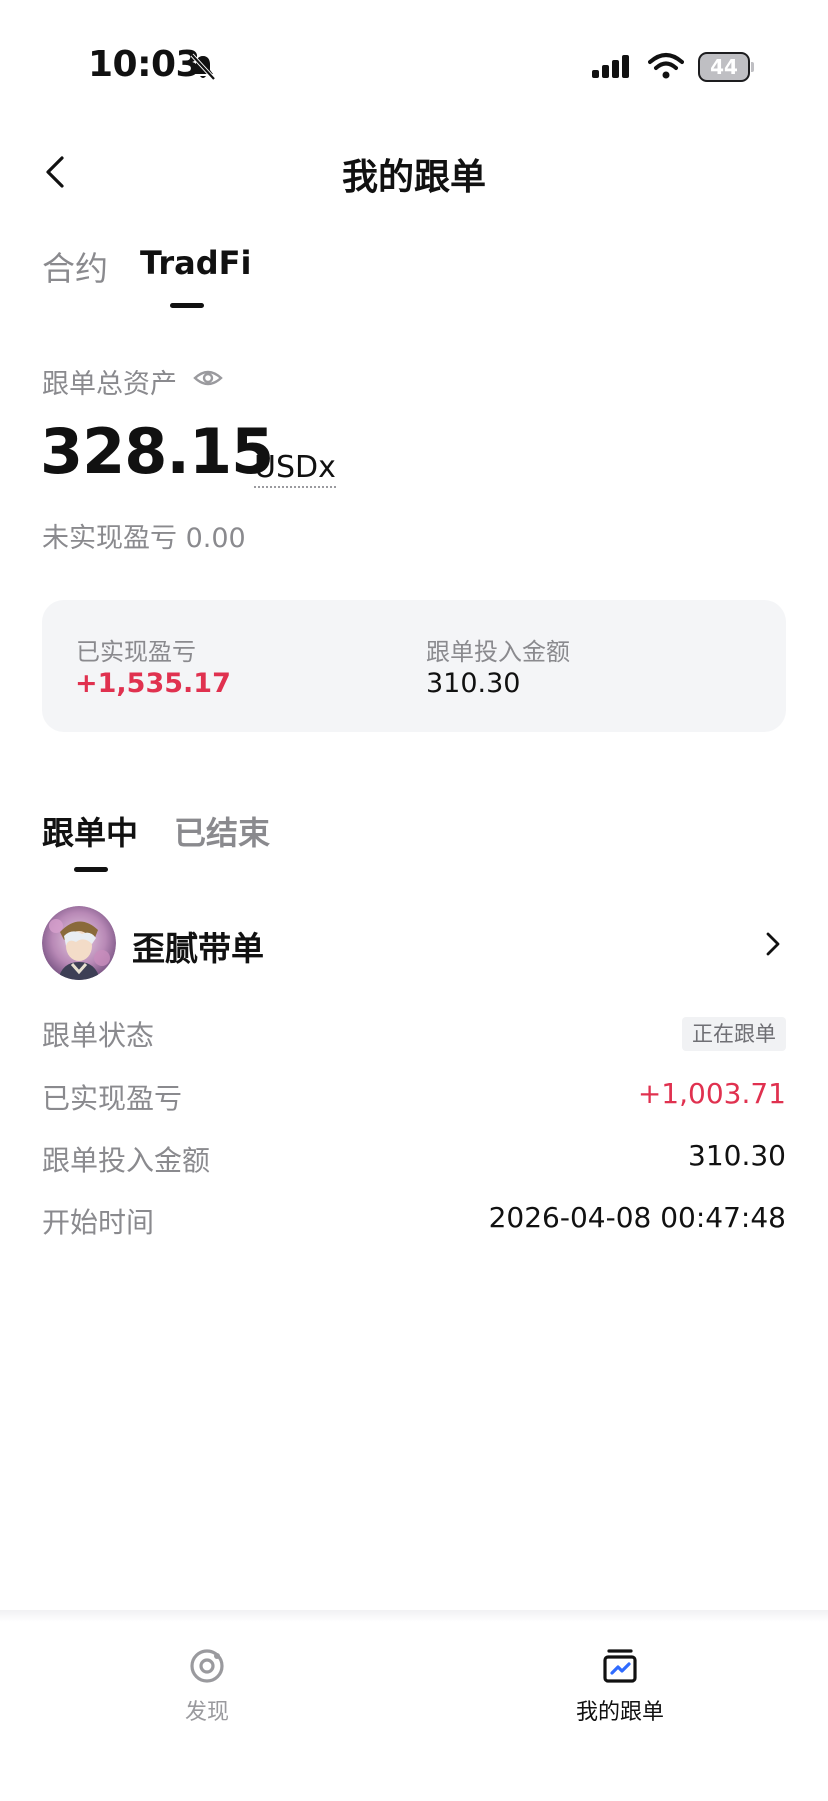 The height and width of the screenshot is (1801, 828). What do you see at coordinates (144, 538) in the screenshot?
I see `unrealized-pnl: 未实现盈亏 0.00` at bounding box center [144, 538].